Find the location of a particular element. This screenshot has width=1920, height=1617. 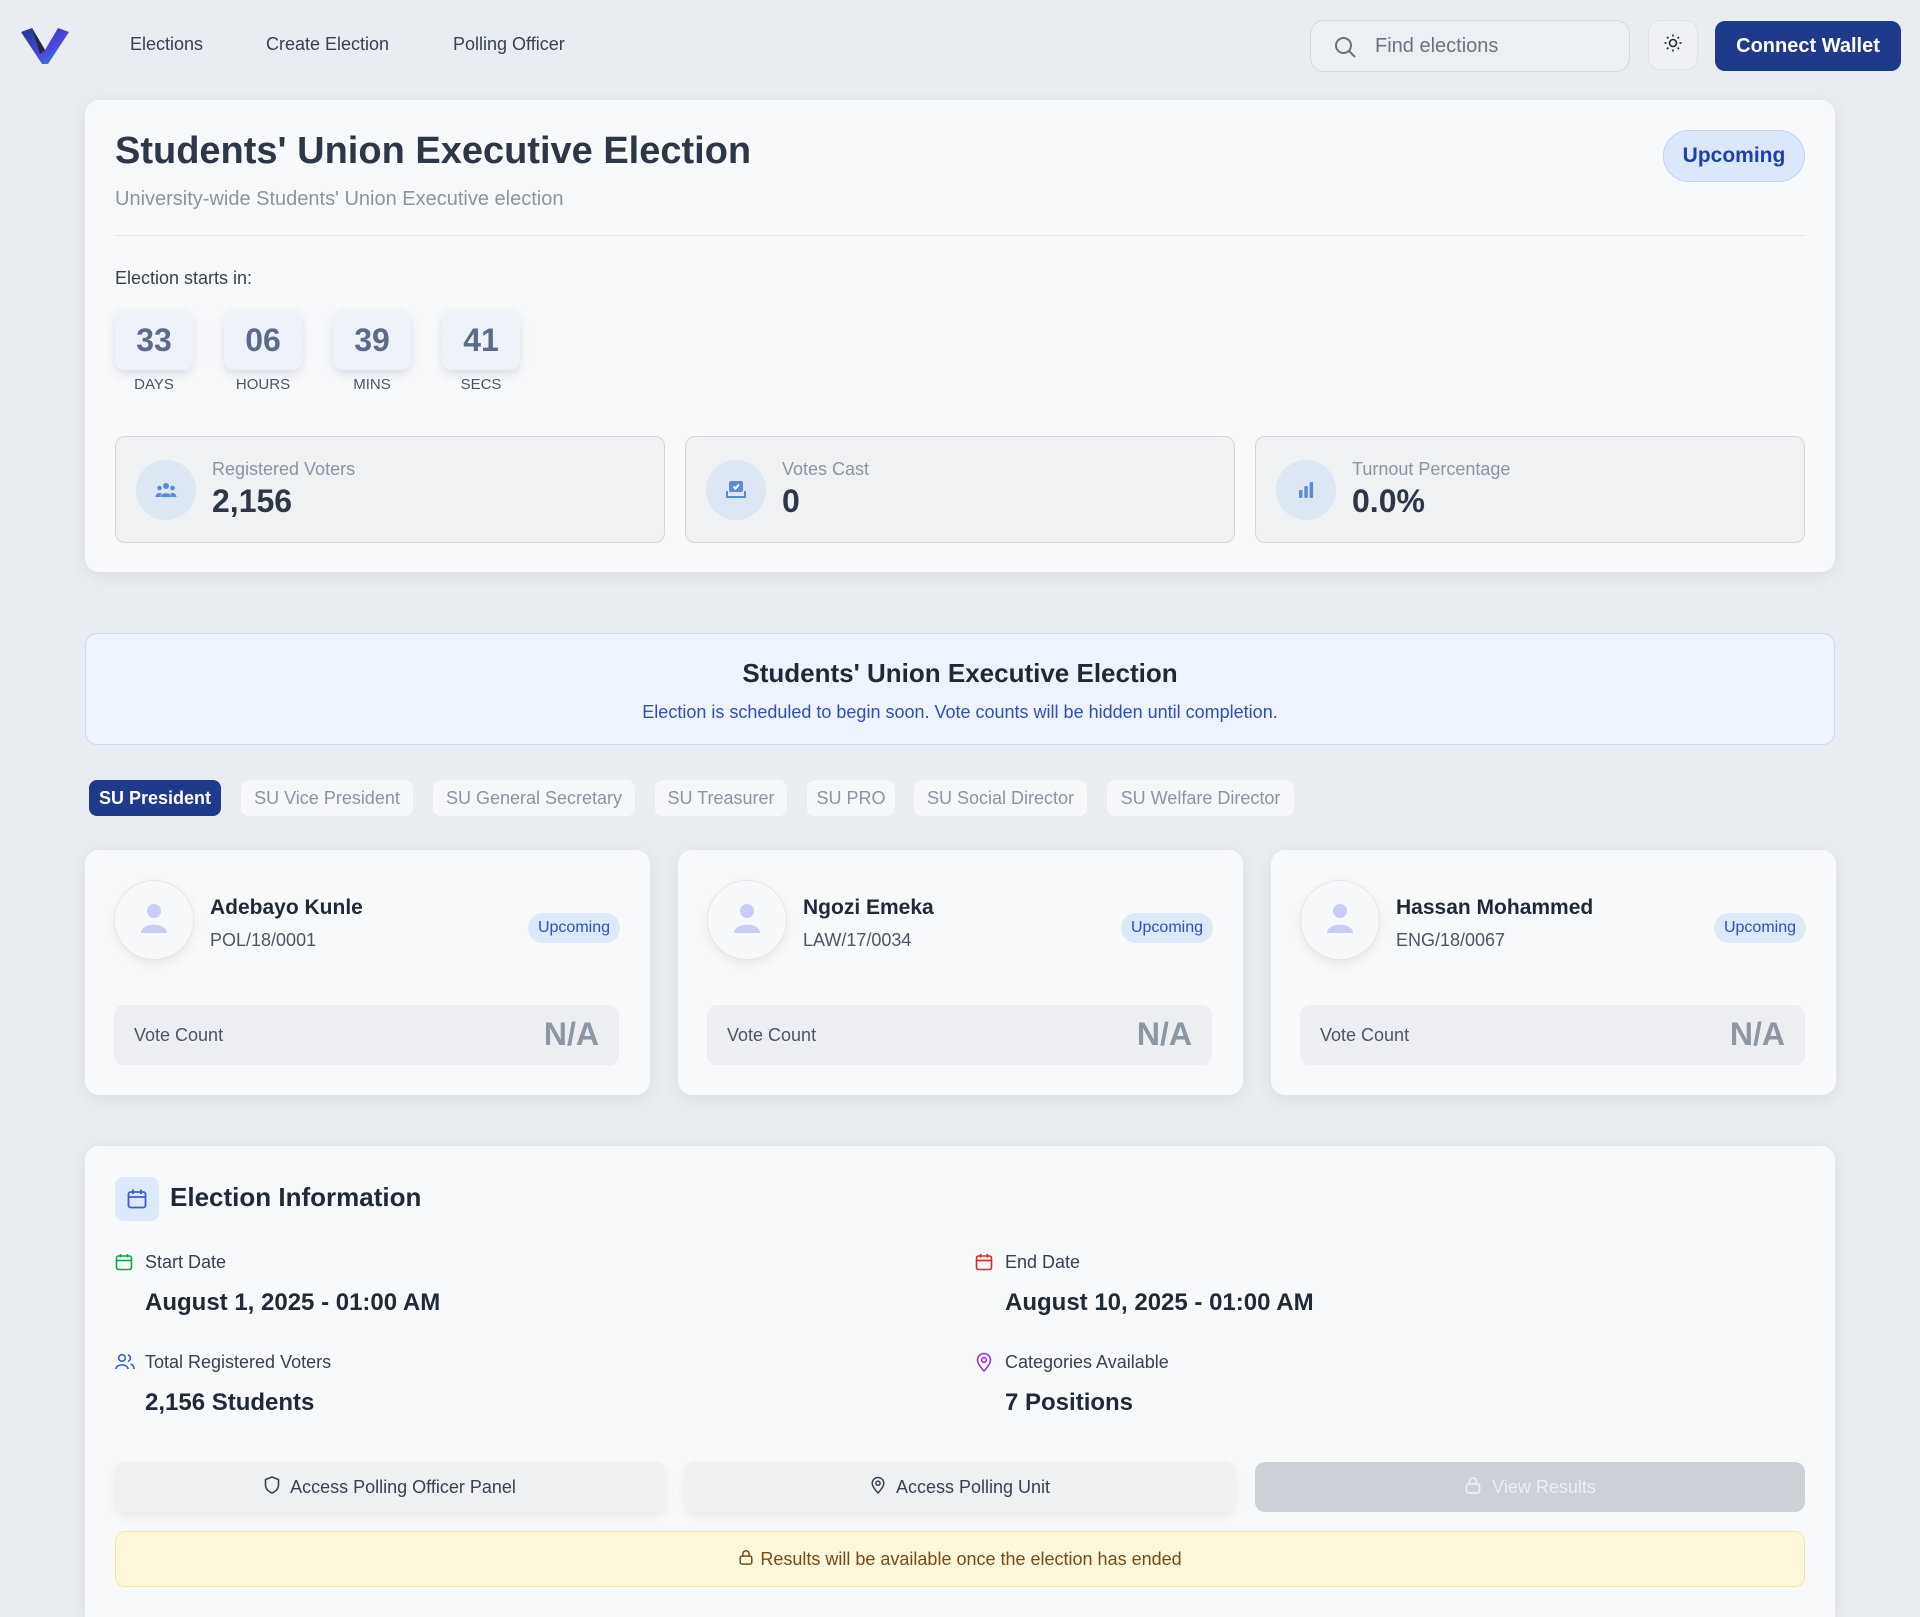

end-date-label: End Date is located at coordinates (1043, 1262).